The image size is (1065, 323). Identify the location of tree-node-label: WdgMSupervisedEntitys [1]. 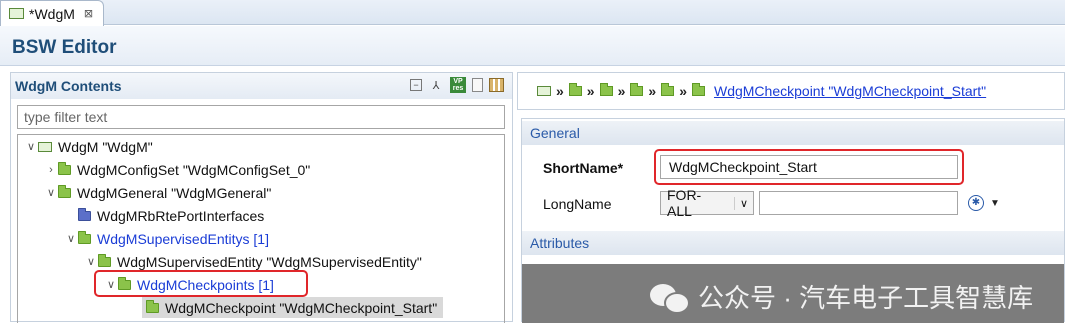
(183, 238).